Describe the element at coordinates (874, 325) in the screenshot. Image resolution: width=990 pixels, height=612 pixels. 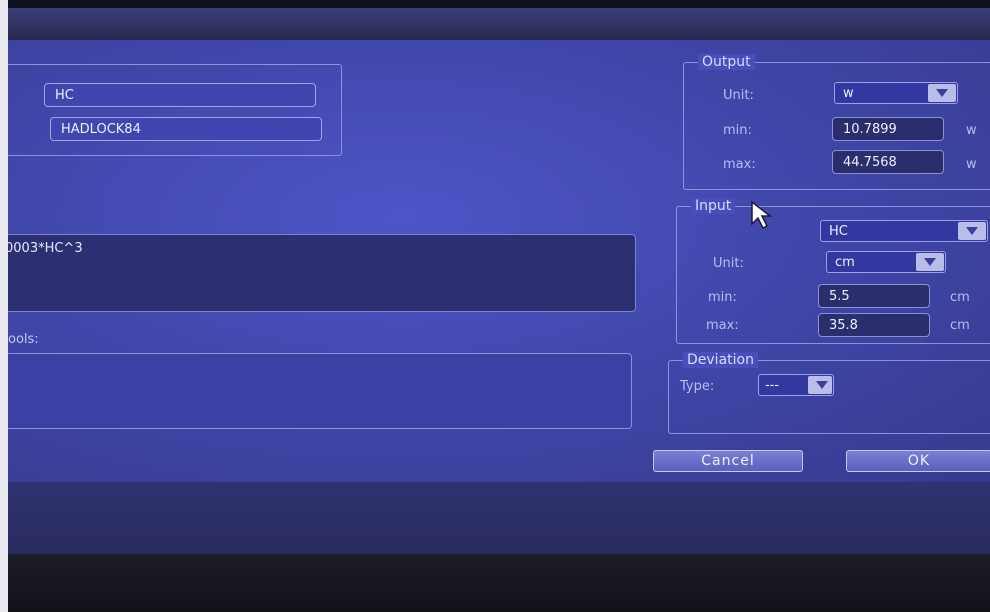
I see `input-max-field: 35.8` at that location.